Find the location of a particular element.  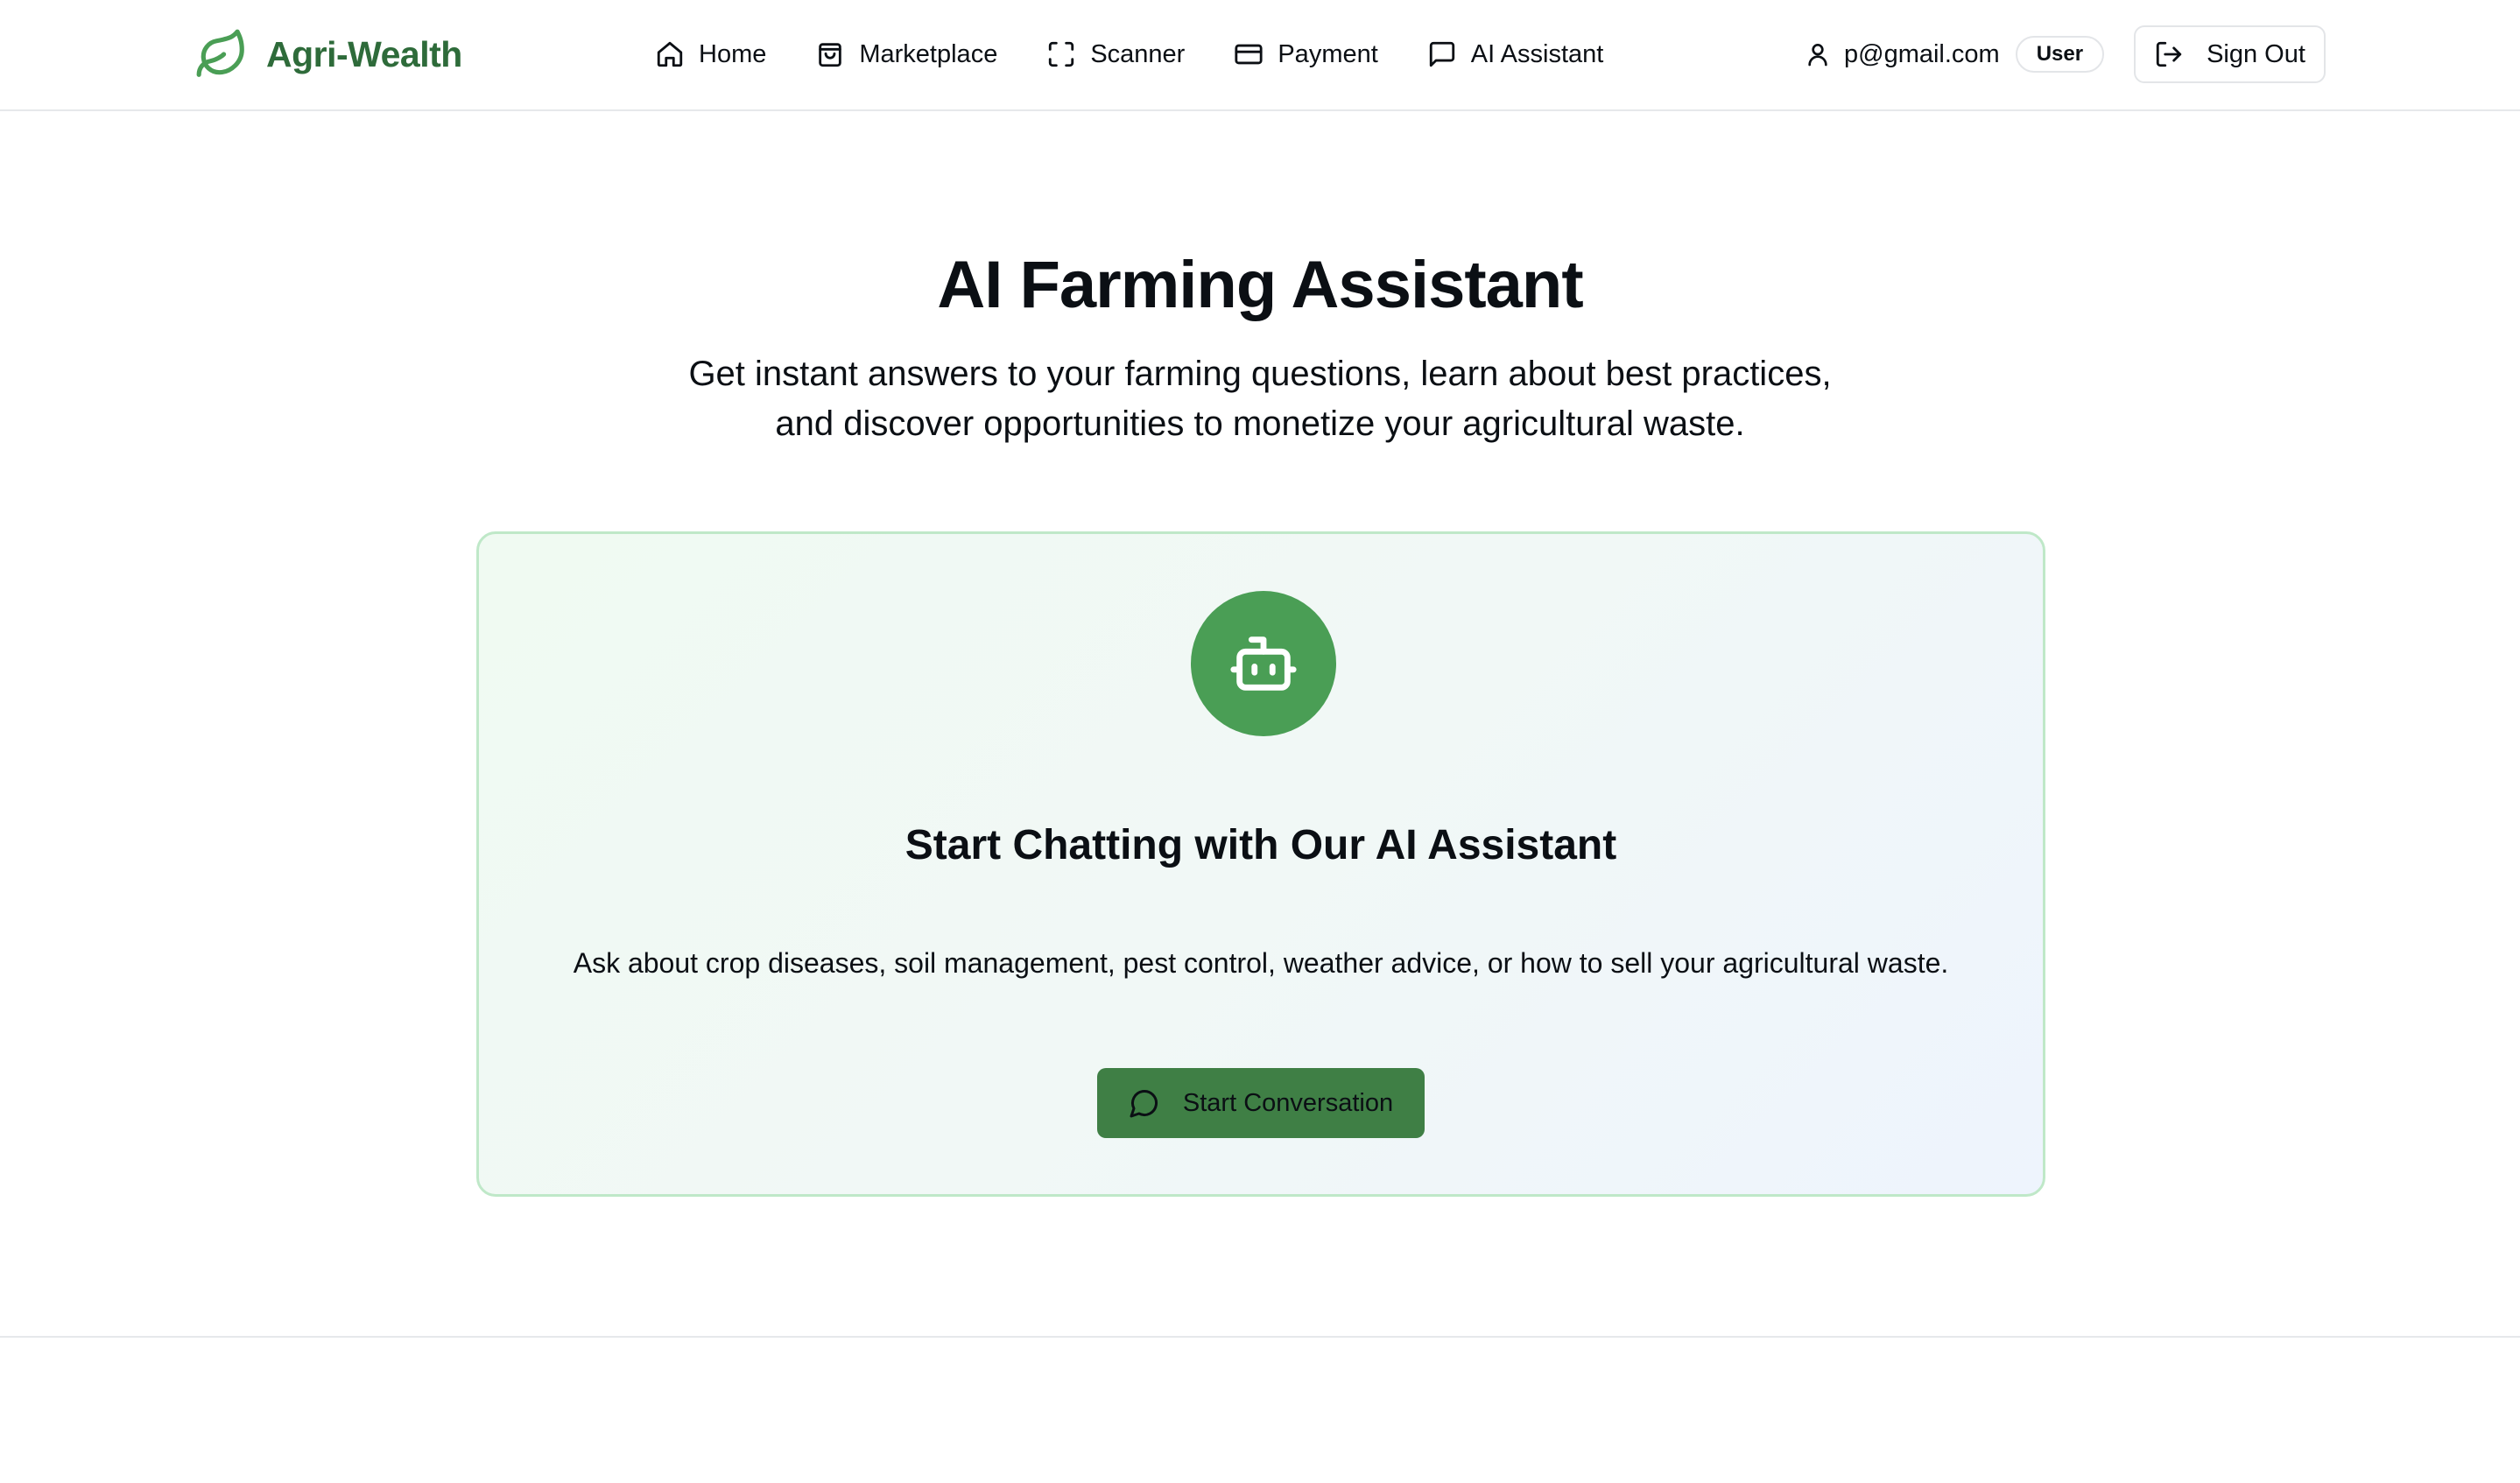

credit-card-icon is located at coordinates (1249, 54).